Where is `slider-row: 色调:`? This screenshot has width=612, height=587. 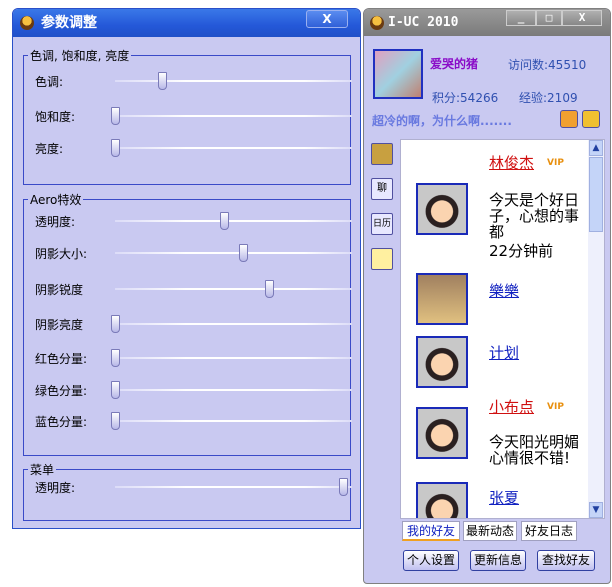 slider-row: 色调: is located at coordinates (193, 81).